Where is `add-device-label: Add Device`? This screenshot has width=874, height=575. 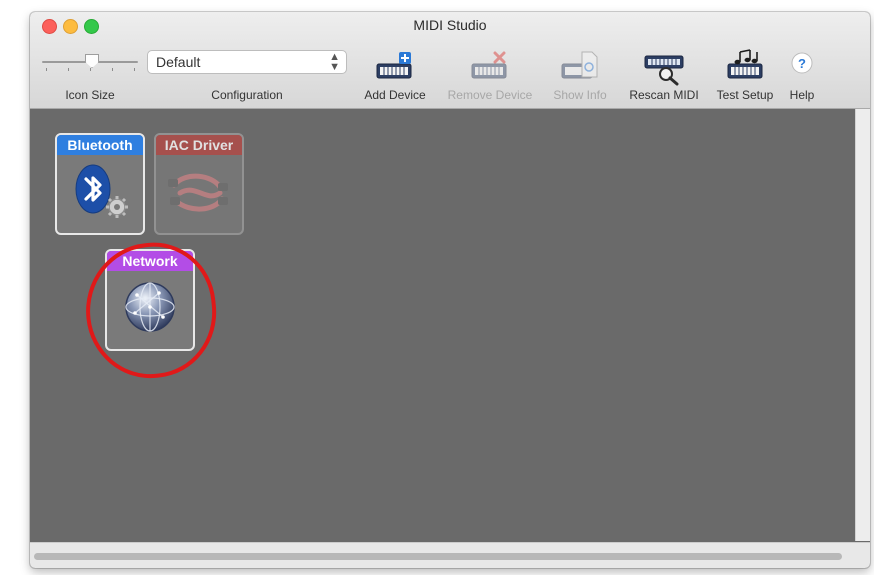 add-device-label: Add Device is located at coordinates (395, 95).